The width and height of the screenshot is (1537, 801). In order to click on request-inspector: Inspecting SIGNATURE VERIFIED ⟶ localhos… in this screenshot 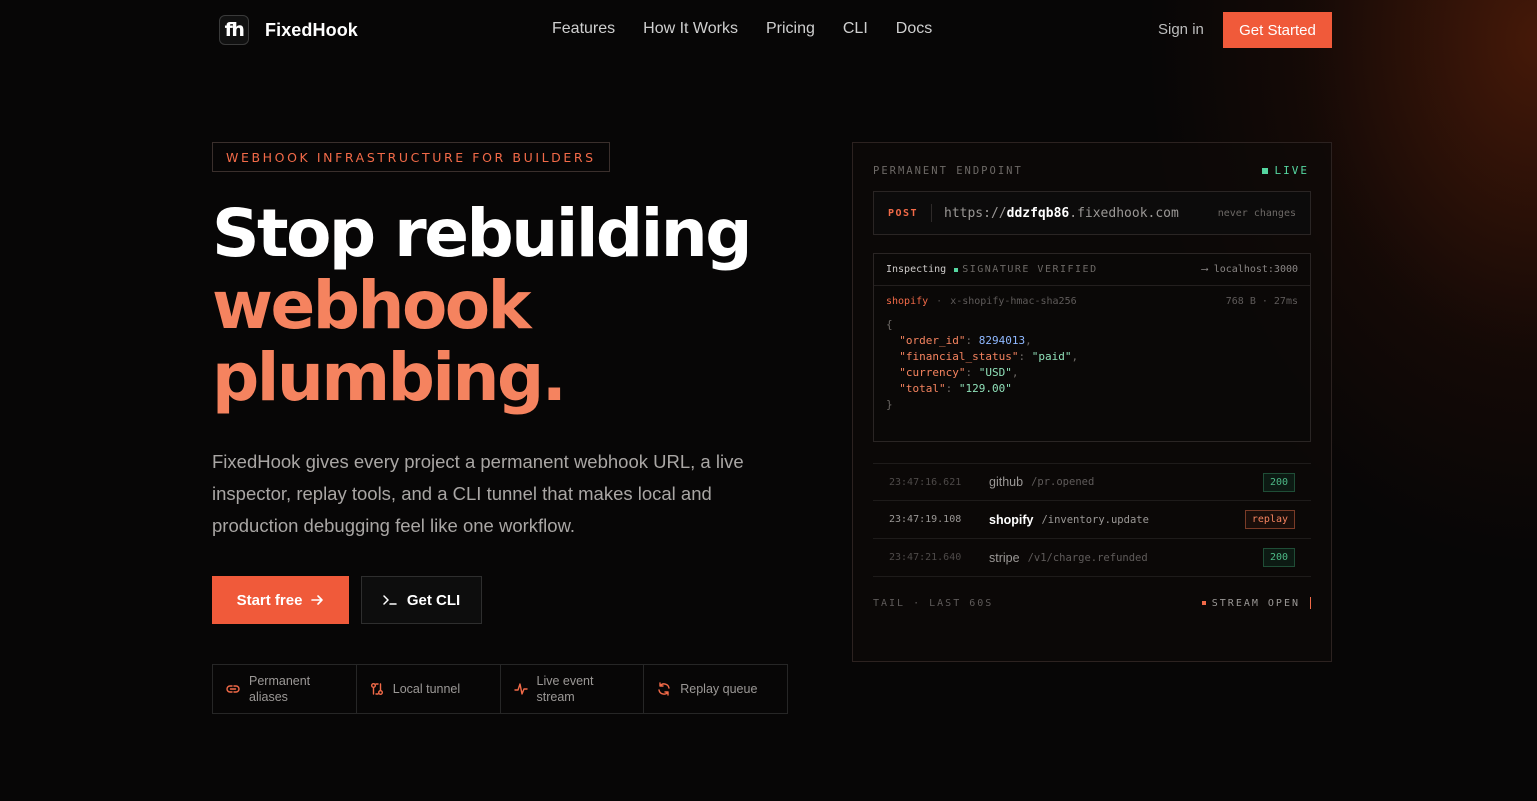, I will do `click(1092, 347)`.